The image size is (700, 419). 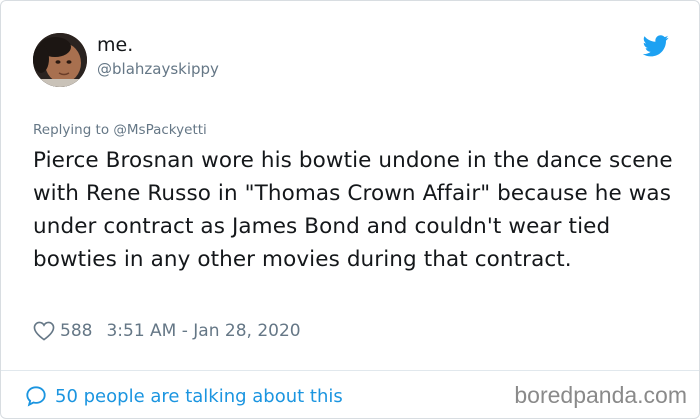 What do you see at coordinates (158, 69) in the screenshot?
I see `author-handle: @blahzayskippy` at bounding box center [158, 69].